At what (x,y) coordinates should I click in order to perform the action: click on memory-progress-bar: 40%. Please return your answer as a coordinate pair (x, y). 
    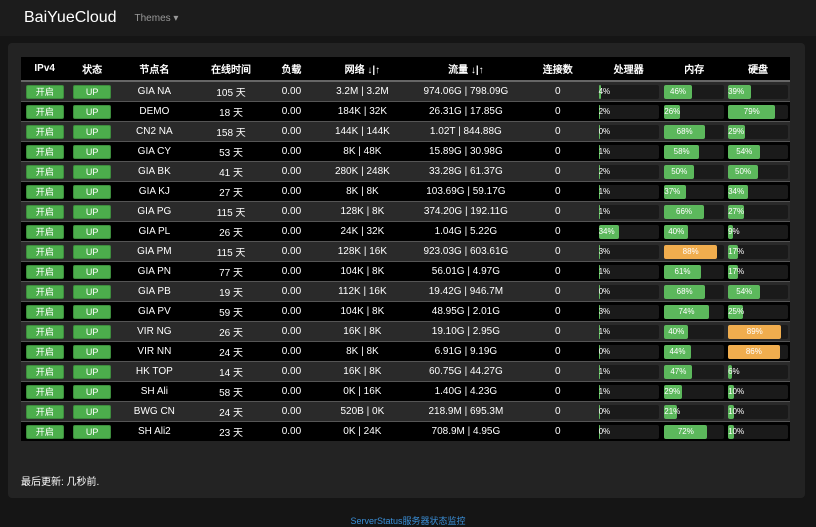
    Looking at the image, I should click on (694, 231).